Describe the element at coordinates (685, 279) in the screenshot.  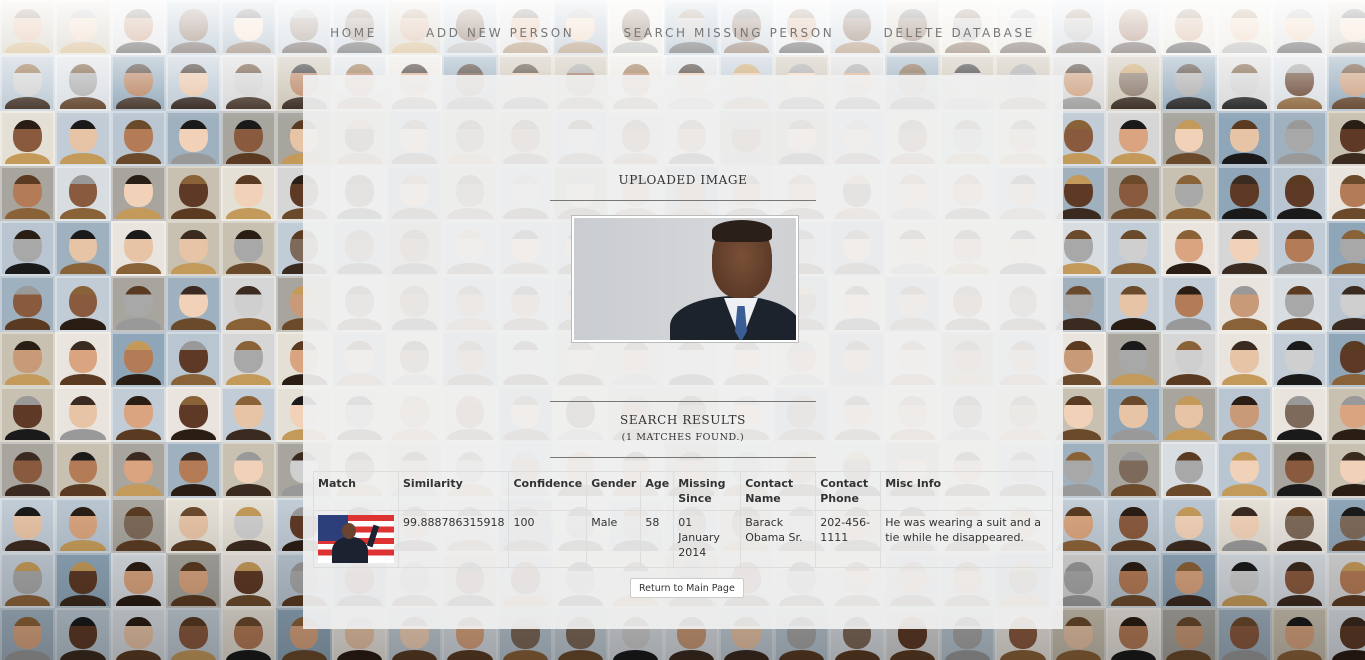
I see `uploaded-image-frame` at that location.